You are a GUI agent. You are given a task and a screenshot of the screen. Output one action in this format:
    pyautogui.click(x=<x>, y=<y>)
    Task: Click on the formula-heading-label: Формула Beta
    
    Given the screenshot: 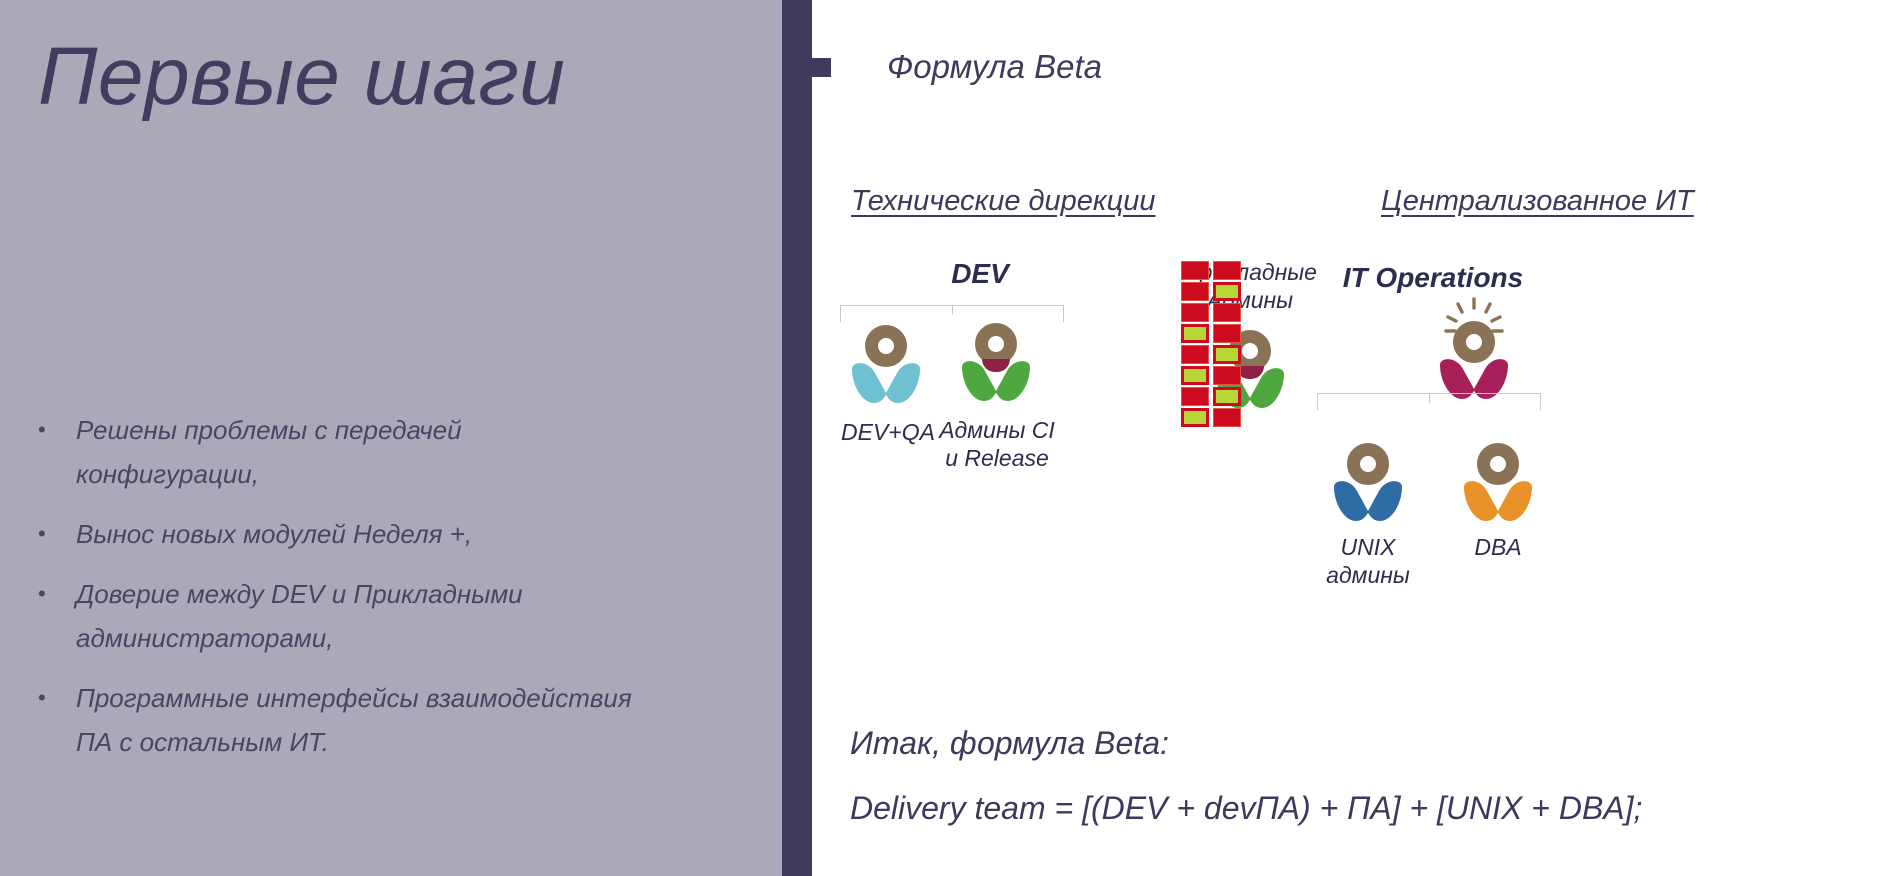 What is the action you would take?
    pyautogui.click(x=994, y=66)
    